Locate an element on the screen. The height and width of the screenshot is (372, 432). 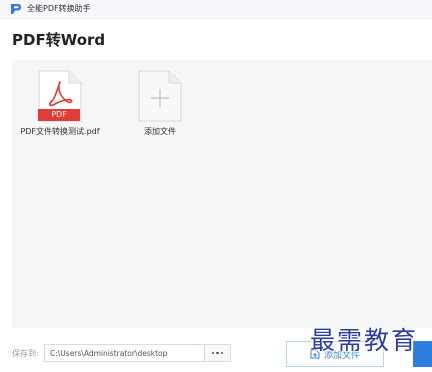
file-item-pdf: PDF PDF文件转换测试.pdf is located at coordinates (60, 103).